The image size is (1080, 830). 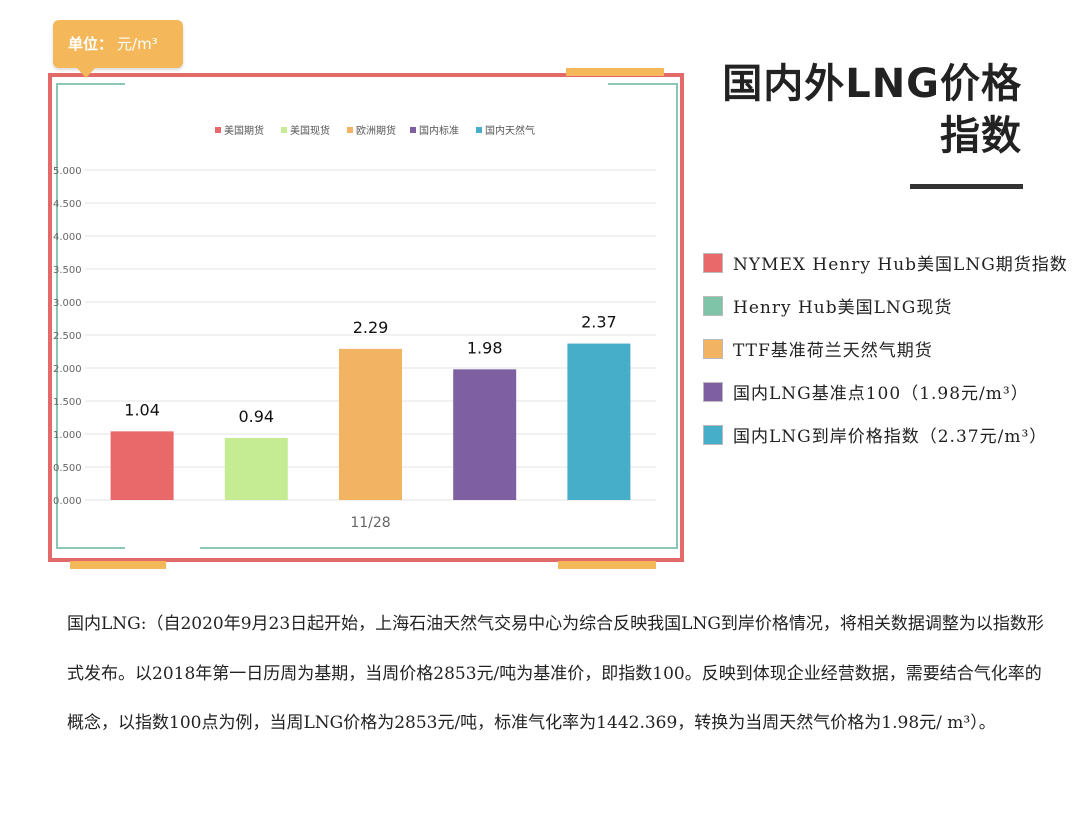 I want to click on y-tick-label: 3.000, so click(x=67, y=303).